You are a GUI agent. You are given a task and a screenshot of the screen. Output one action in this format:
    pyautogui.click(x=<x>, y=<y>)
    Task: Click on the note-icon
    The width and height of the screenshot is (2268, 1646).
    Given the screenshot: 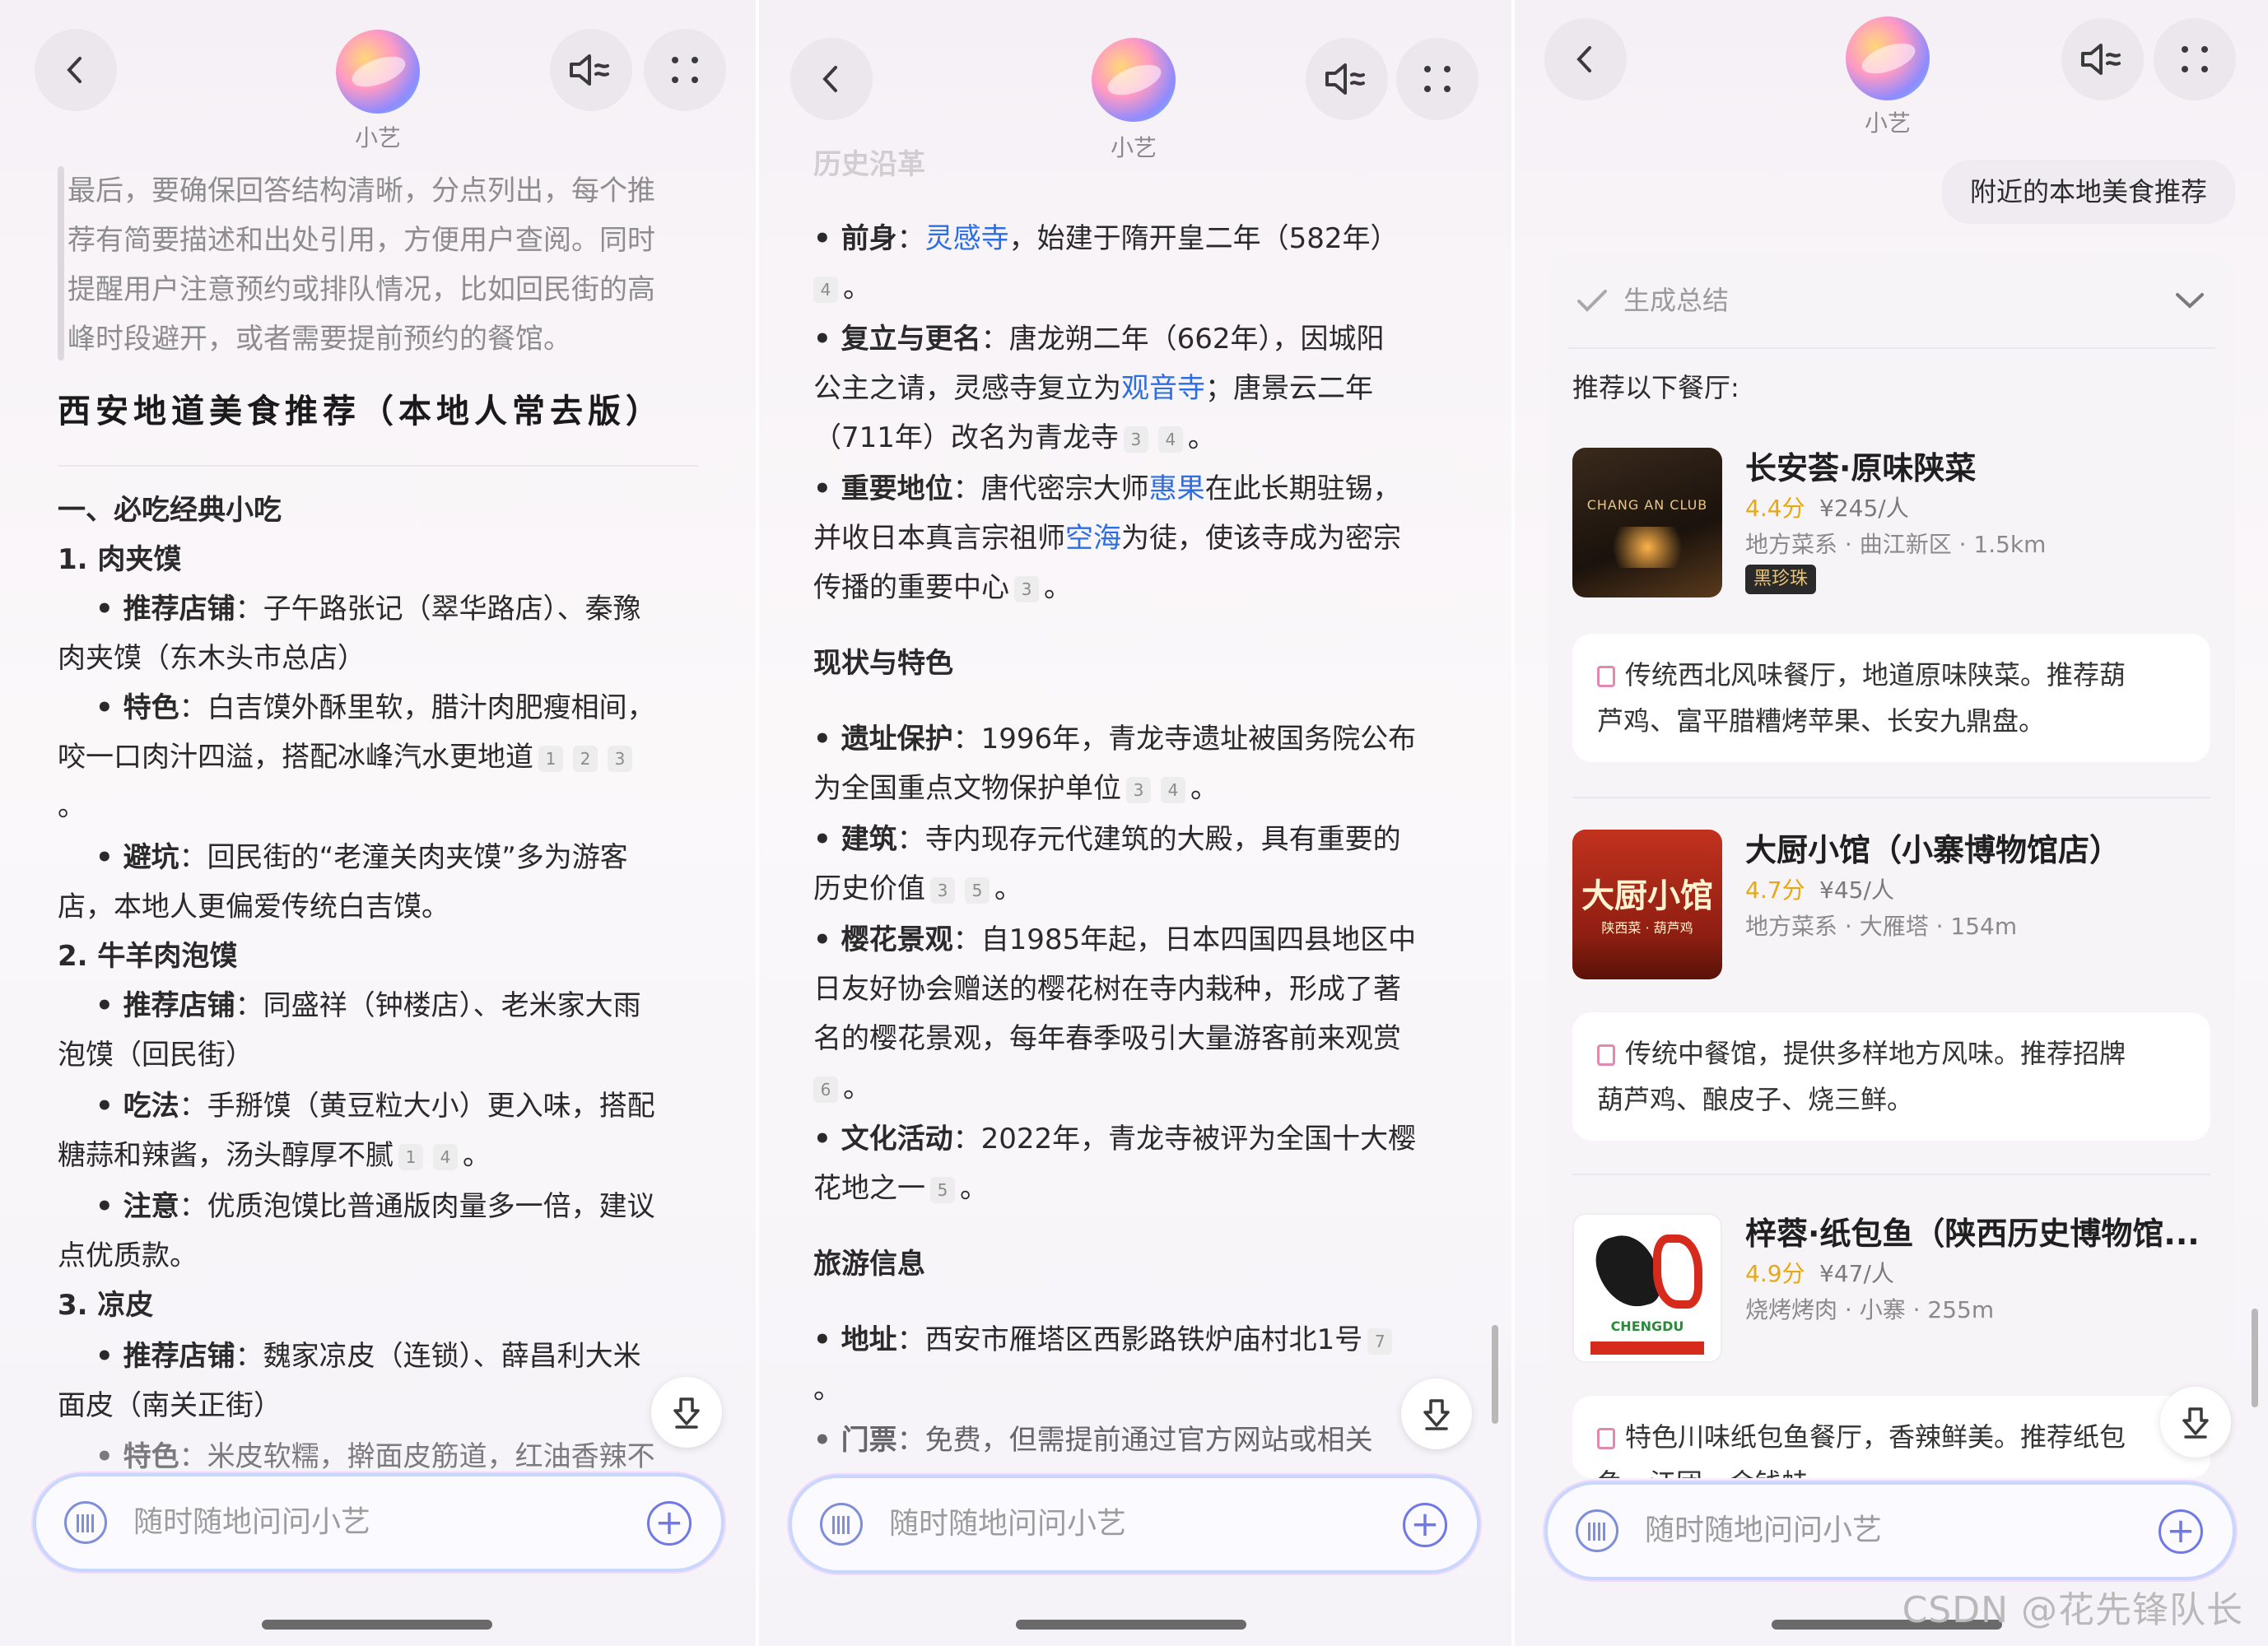 What is the action you would take?
    pyautogui.click(x=1606, y=1438)
    